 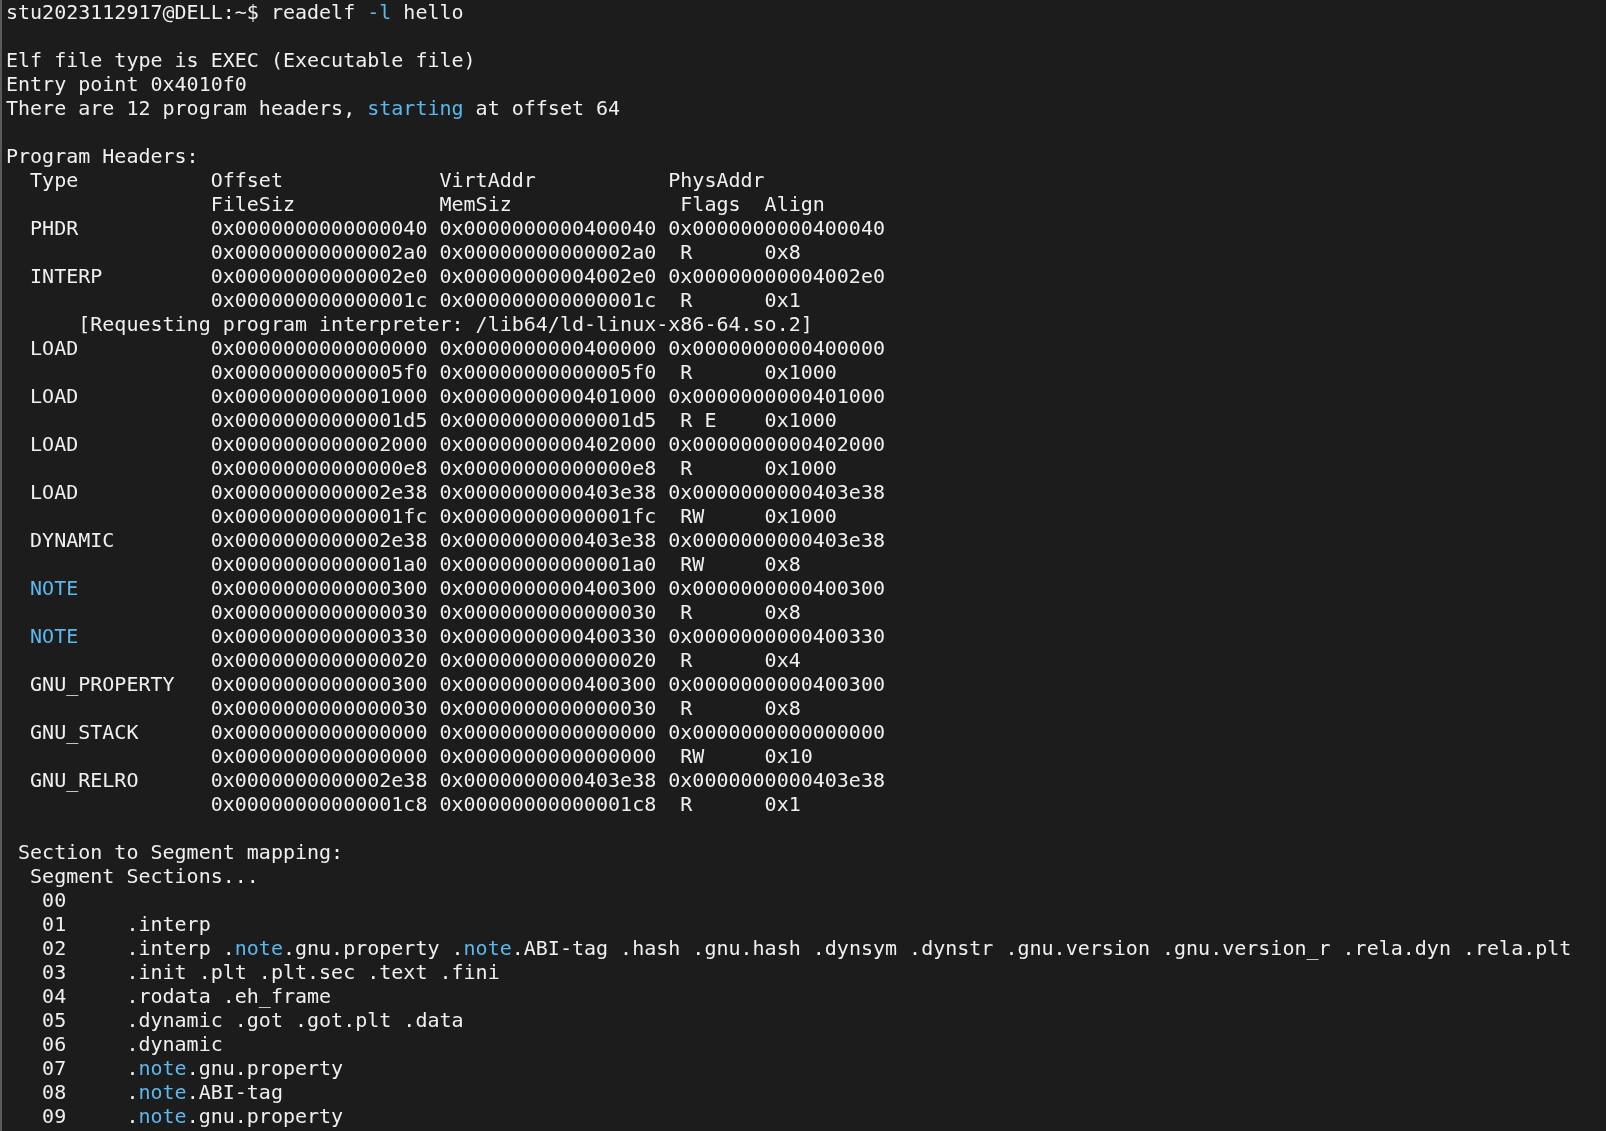 What do you see at coordinates (505, 252) in the screenshot?
I see `terminal-line: 0x00000000000002a0 0x00000000000002a0 R 0x8` at bounding box center [505, 252].